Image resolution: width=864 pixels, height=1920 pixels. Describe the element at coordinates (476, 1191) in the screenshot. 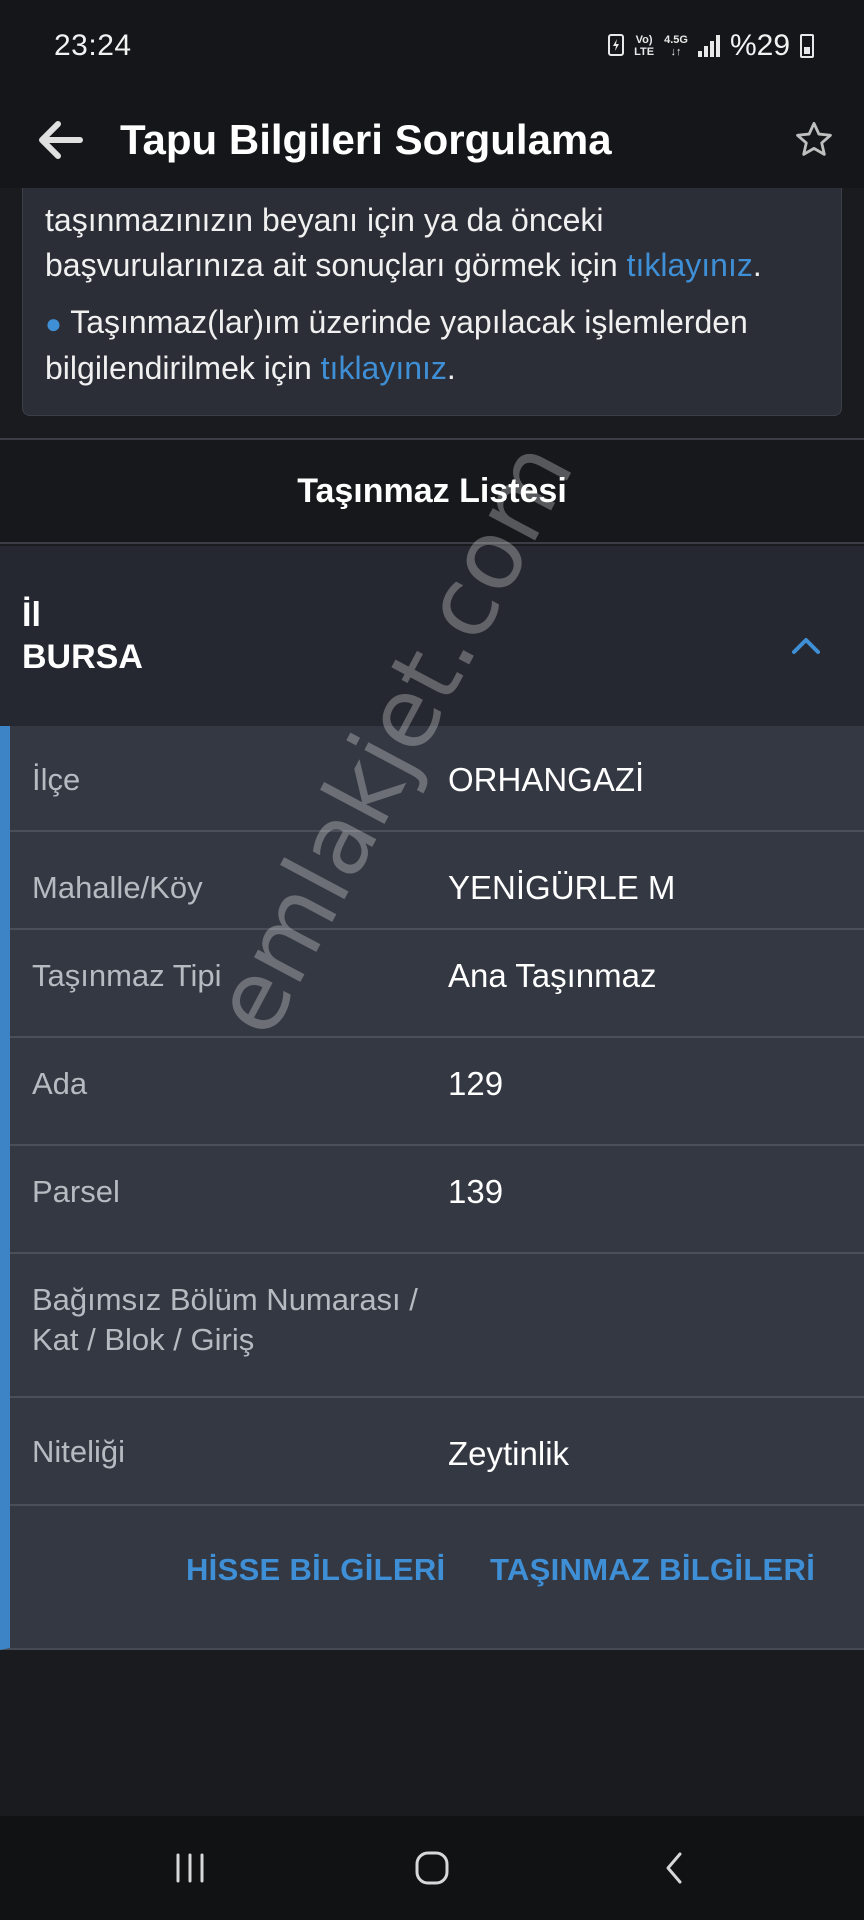

I see `detail-value: 139` at that location.